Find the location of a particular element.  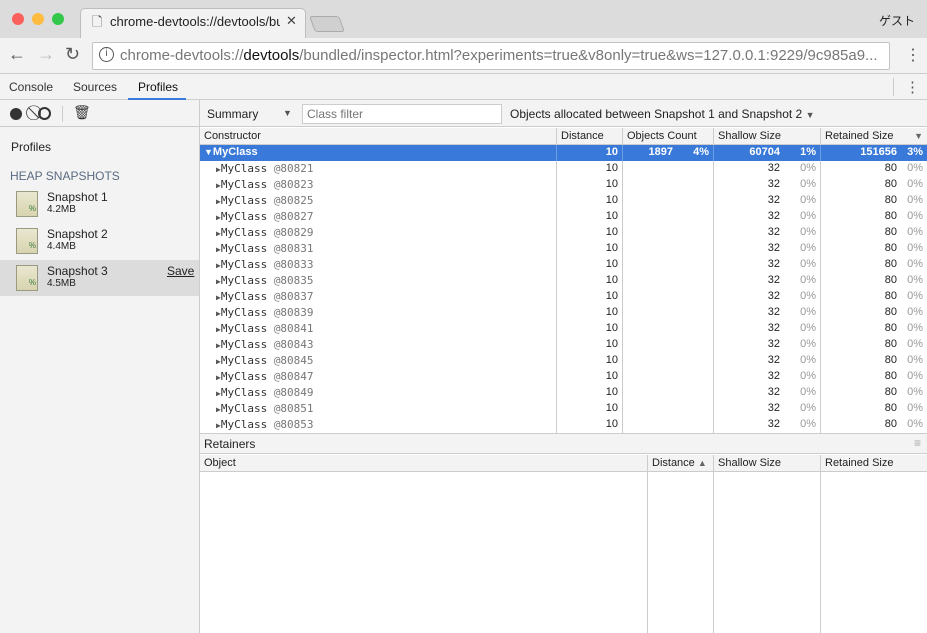

back-icon: ← is located at coordinates (17, 54).